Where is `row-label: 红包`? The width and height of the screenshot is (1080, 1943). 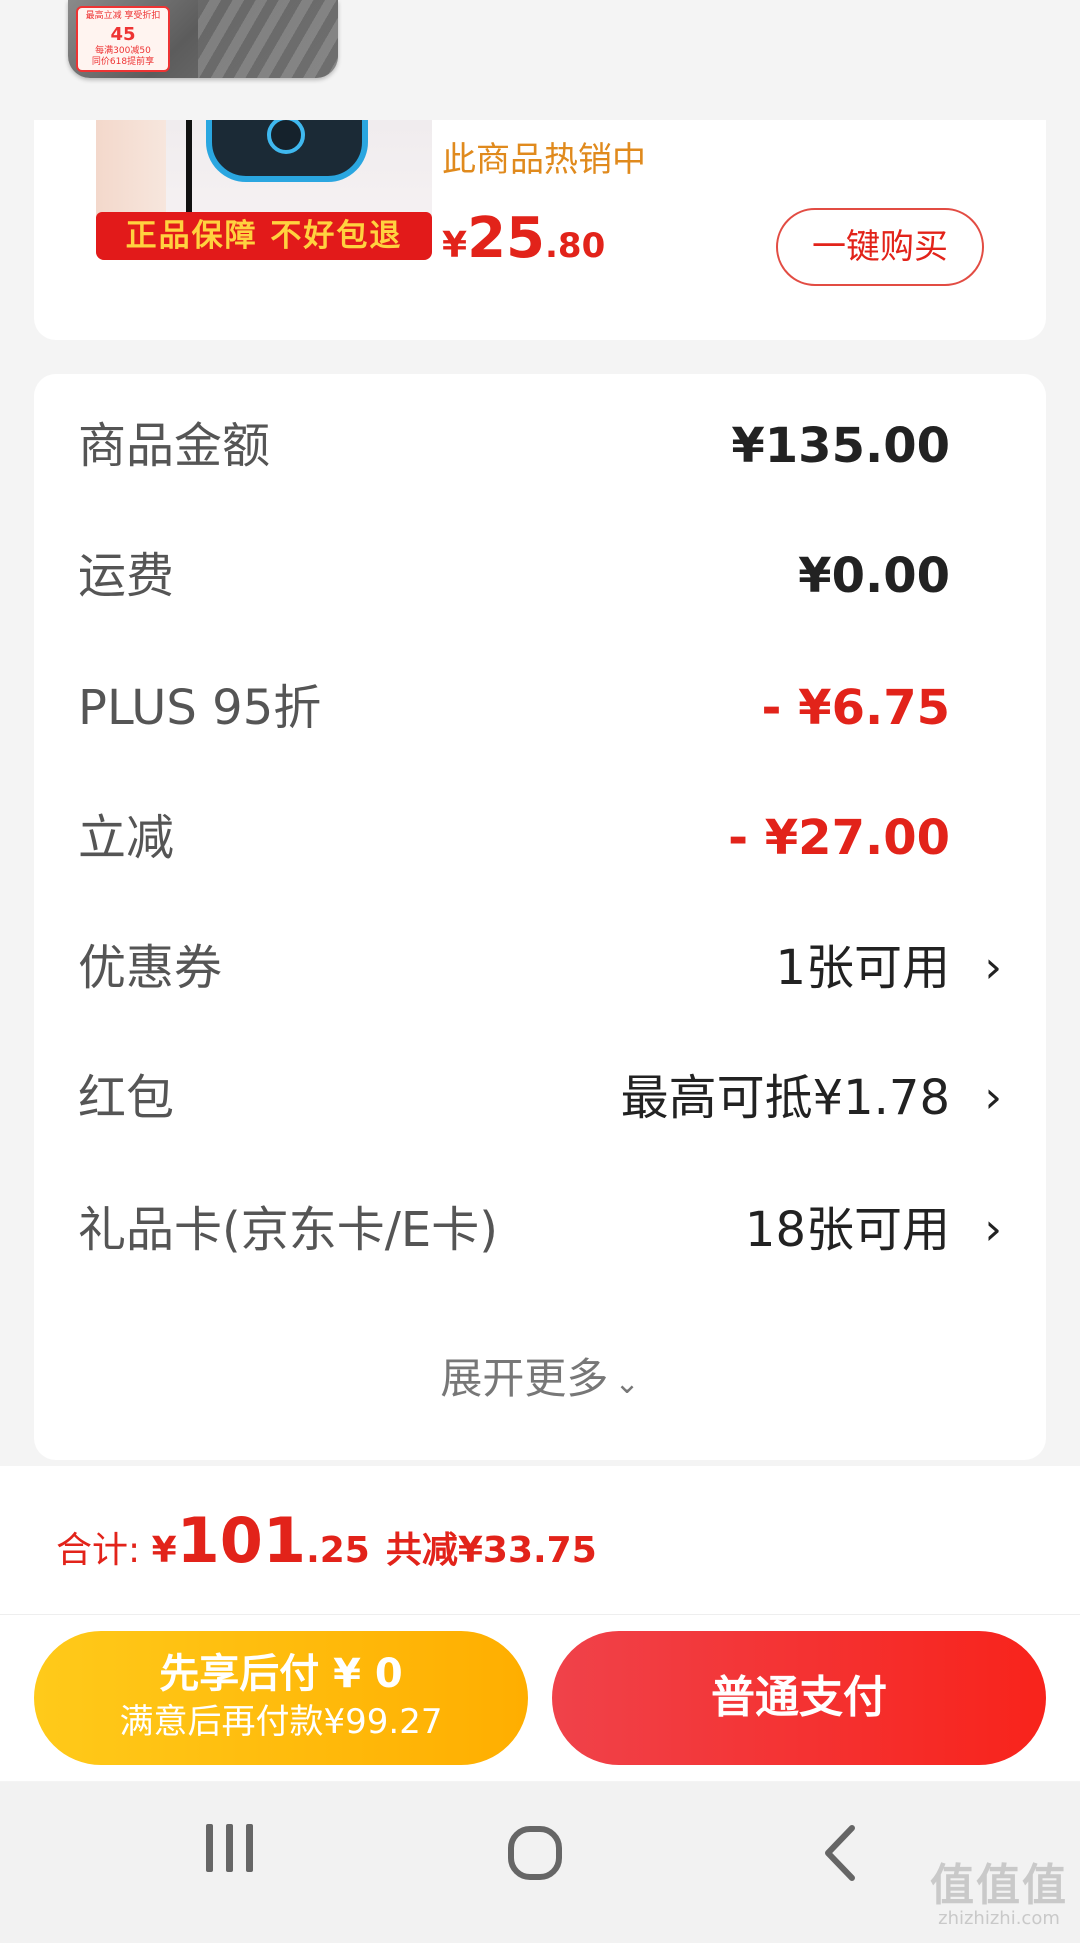 row-label: 红包 is located at coordinates (126, 1098).